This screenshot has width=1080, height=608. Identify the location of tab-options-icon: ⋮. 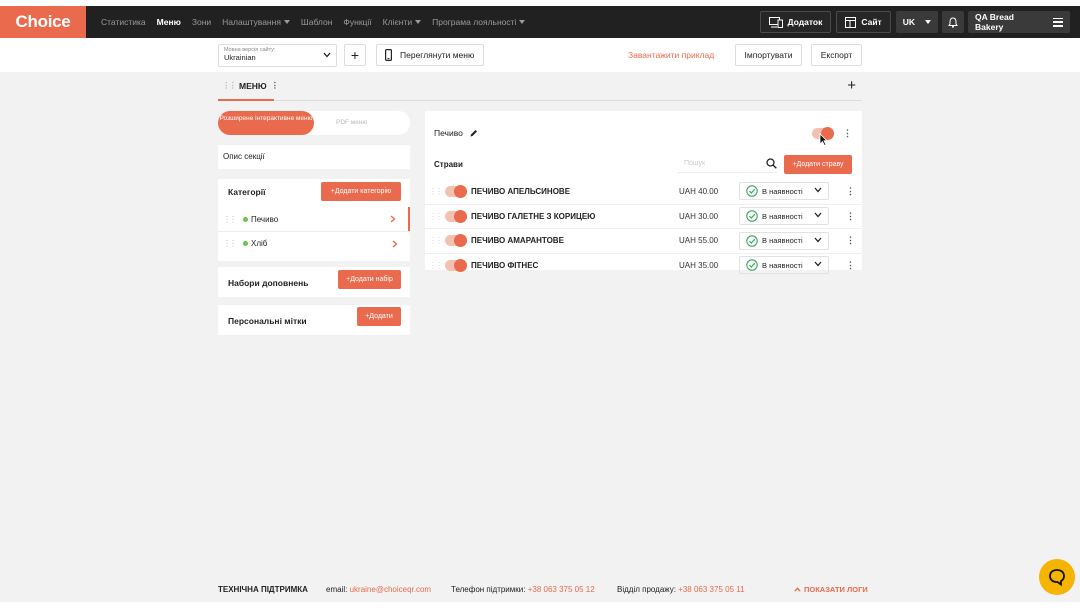
(275, 85).